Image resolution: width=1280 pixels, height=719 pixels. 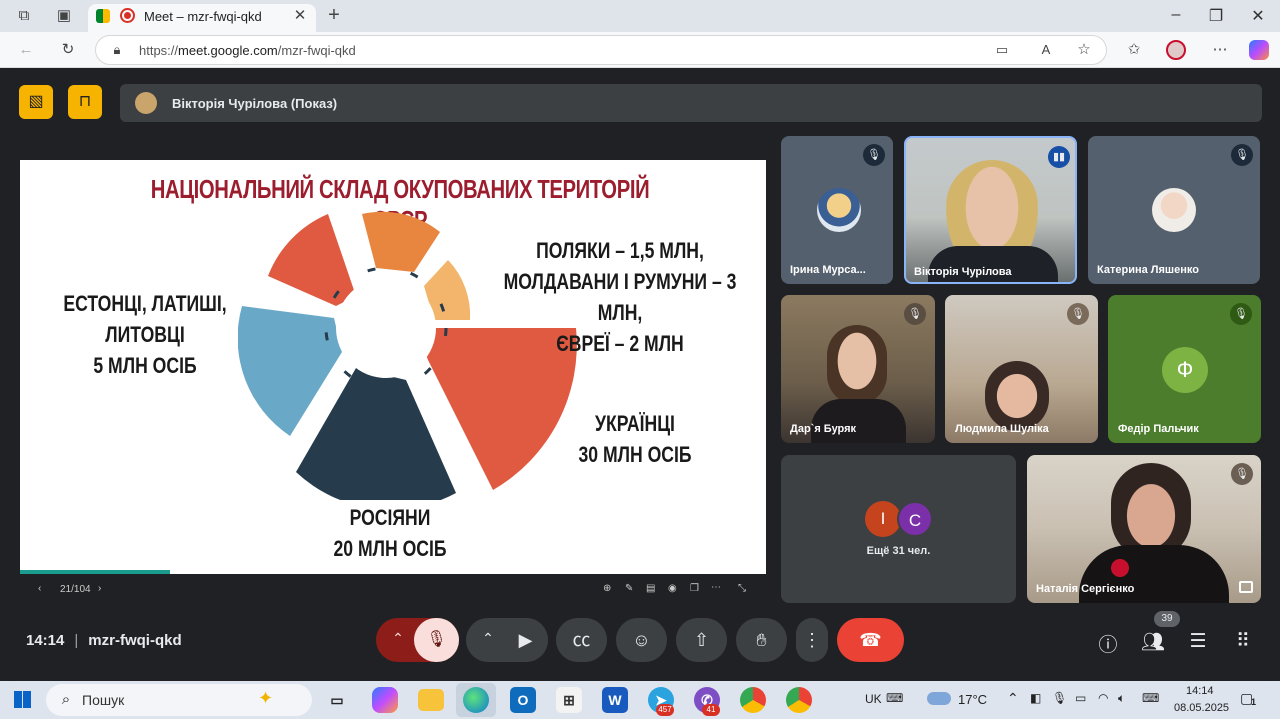 I want to click on favorites-icon: ✩, so click(x=1134, y=50).